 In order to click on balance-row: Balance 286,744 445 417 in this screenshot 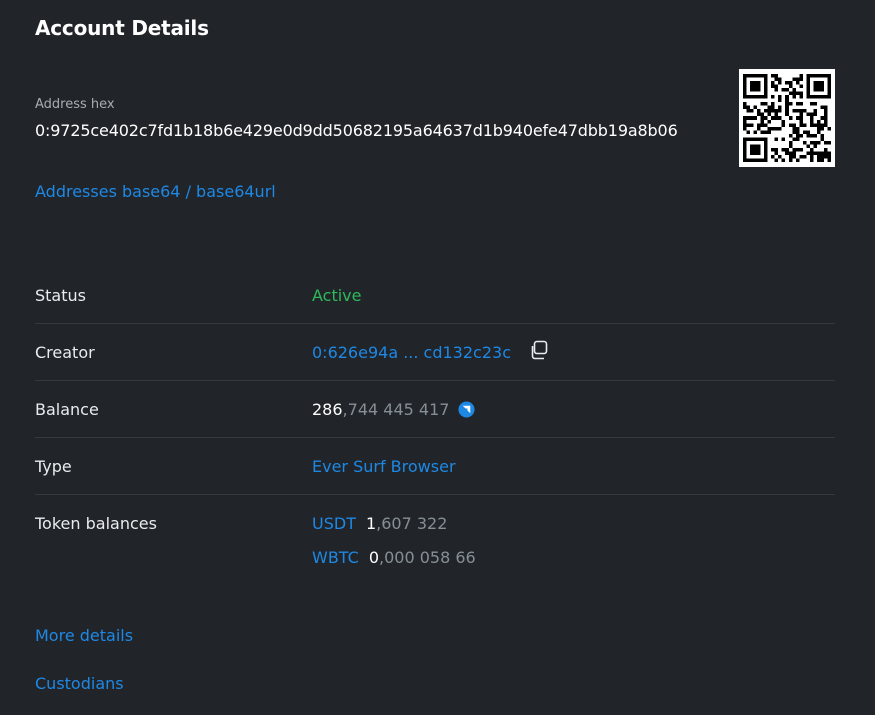, I will do `click(435, 409)`.